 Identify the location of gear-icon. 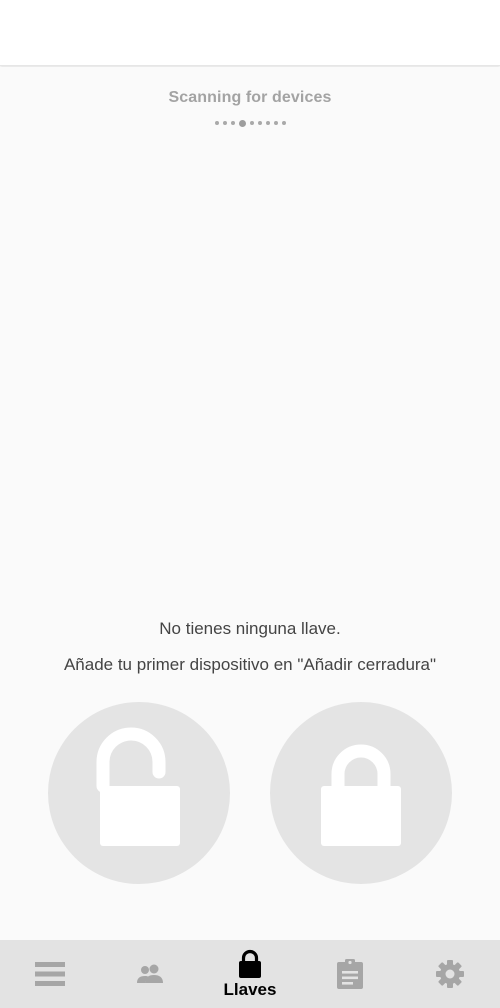
(450, 974).